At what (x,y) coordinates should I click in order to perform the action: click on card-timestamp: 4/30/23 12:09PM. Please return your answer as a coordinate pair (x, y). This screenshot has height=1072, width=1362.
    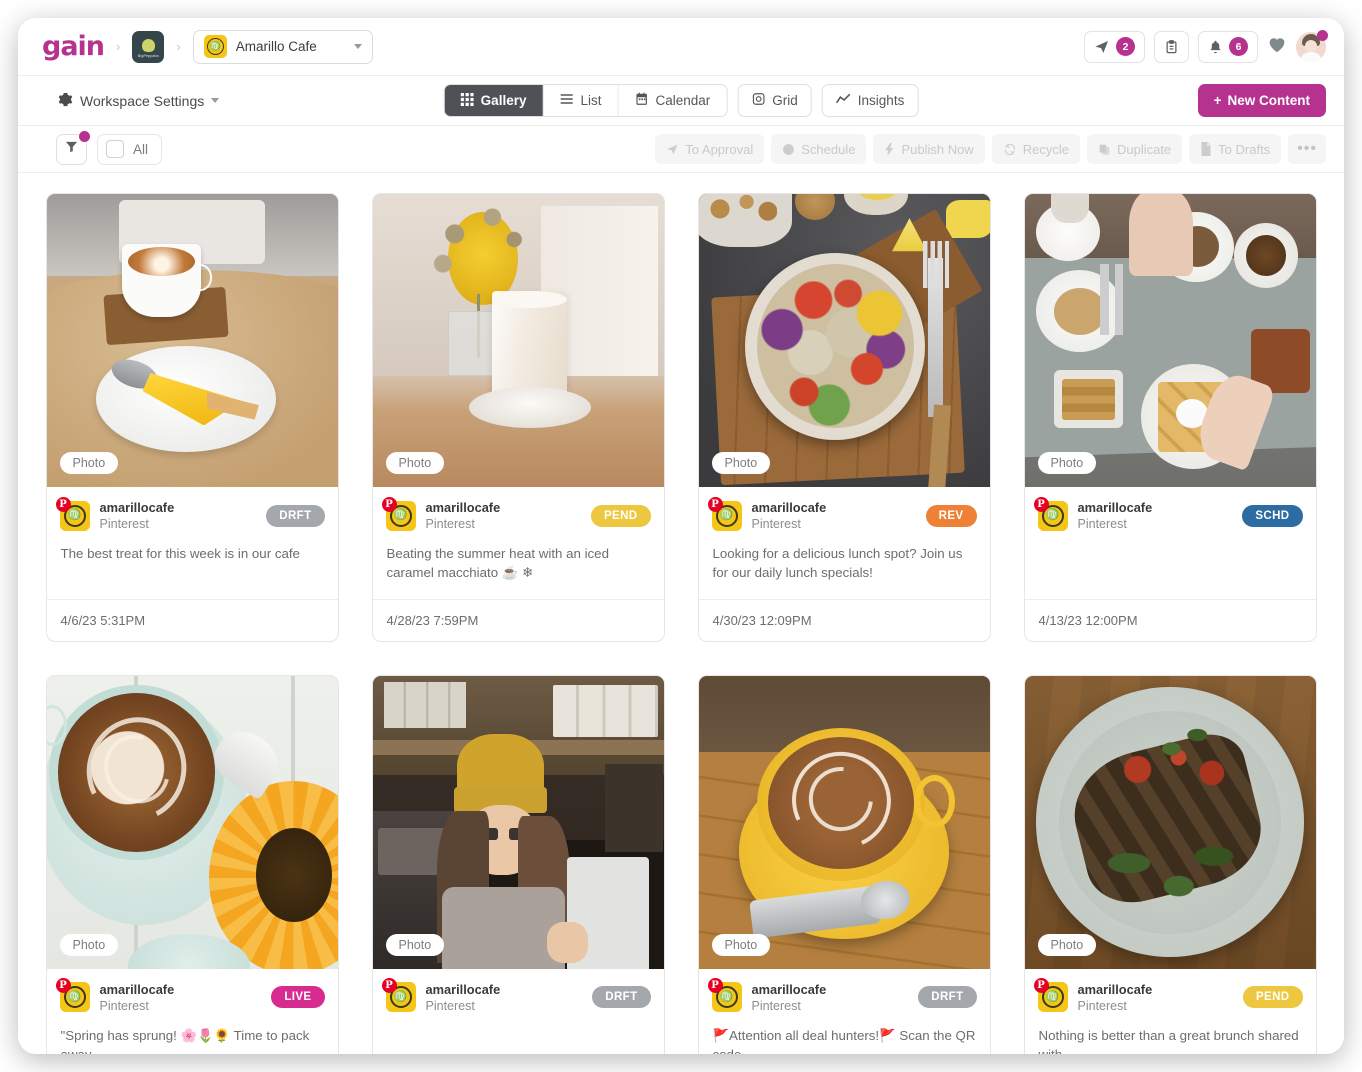
    Looking at the image, I should click on (844, 619).